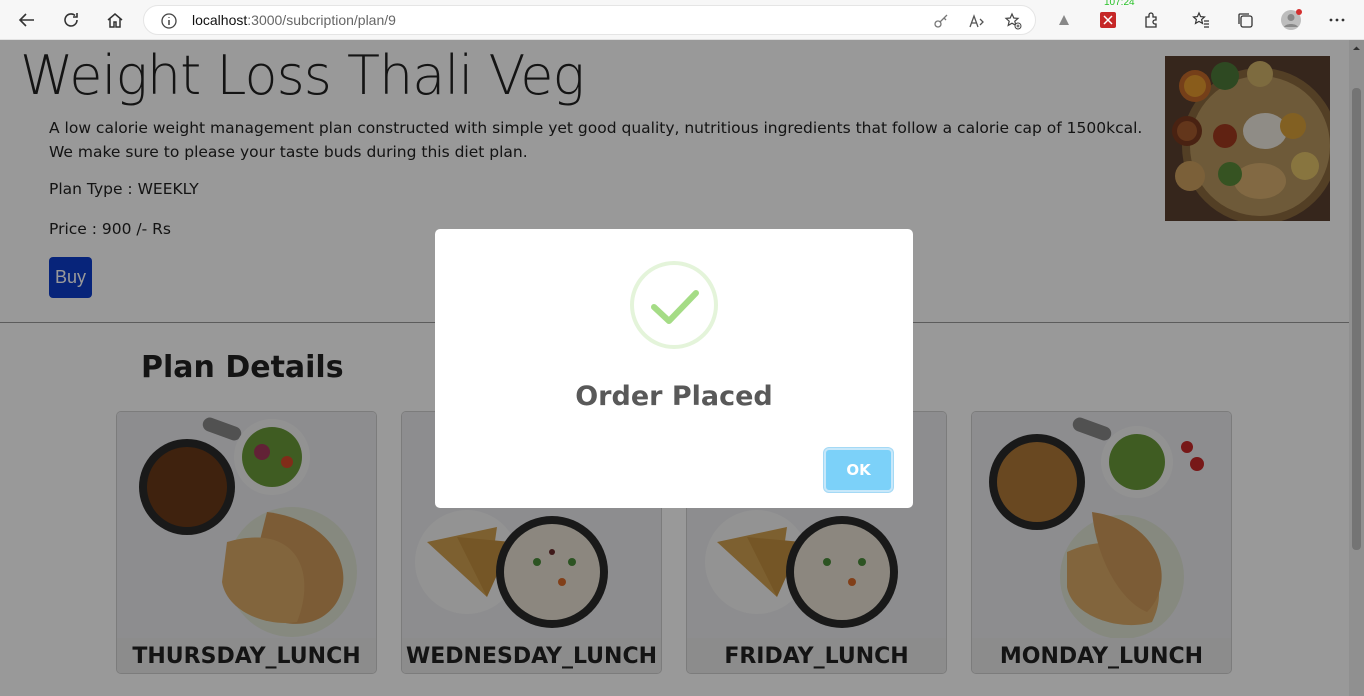  What do you see at coordinates (1291, 20) in the screenshot?
I see `profile-avatar-icon` at bounding box center [1291, 20].